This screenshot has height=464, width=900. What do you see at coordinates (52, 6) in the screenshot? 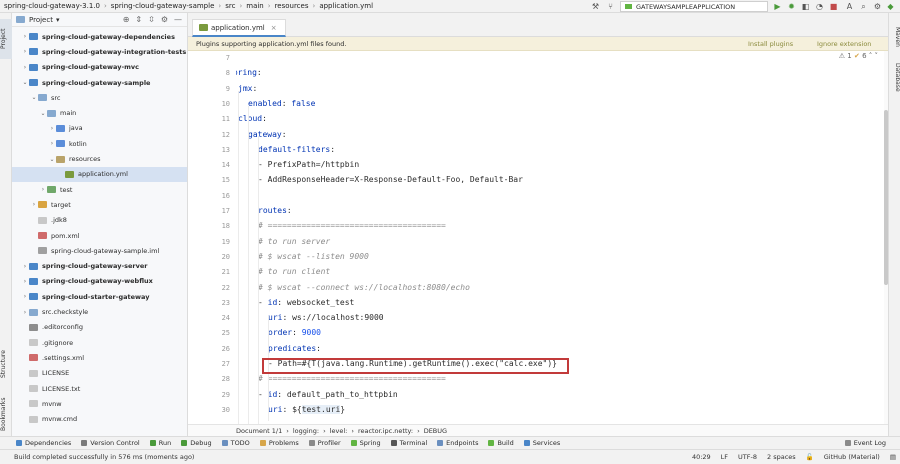
I see `breadcrumb-project: spring-cloud-gateway-3.1.0` at bounding box center [52, 6].